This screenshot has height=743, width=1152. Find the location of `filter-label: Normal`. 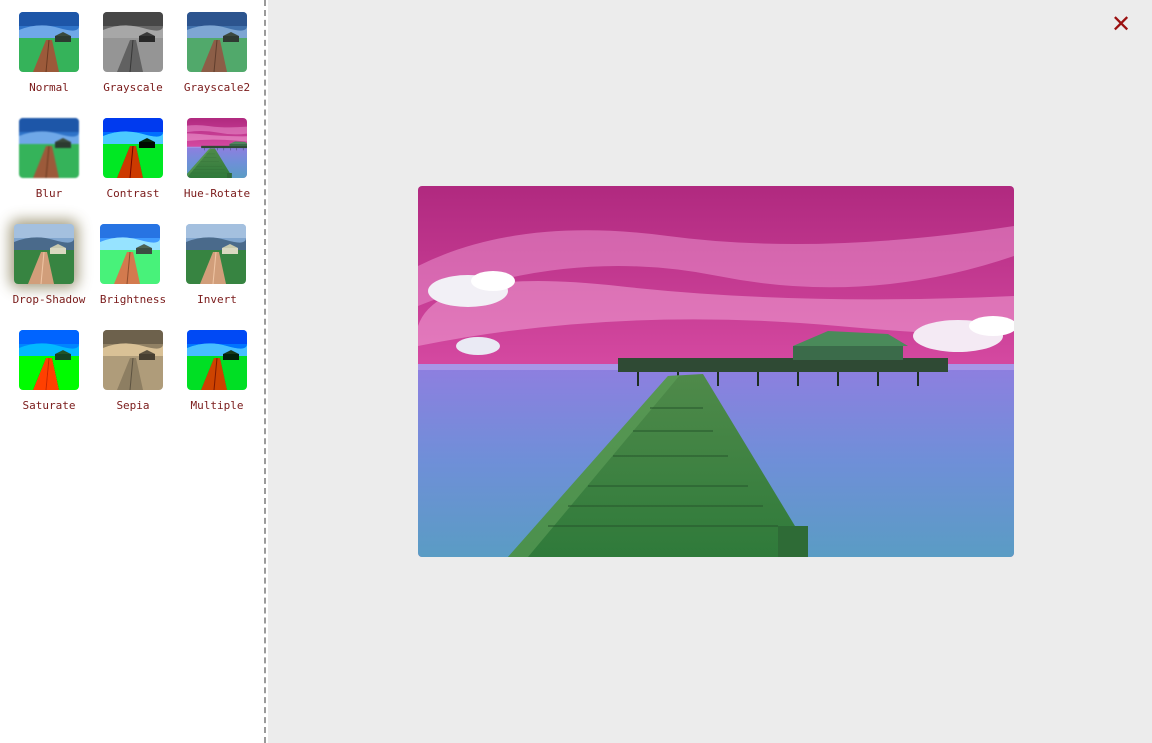

filter-label: Normal is located at coordinates (49, 87).